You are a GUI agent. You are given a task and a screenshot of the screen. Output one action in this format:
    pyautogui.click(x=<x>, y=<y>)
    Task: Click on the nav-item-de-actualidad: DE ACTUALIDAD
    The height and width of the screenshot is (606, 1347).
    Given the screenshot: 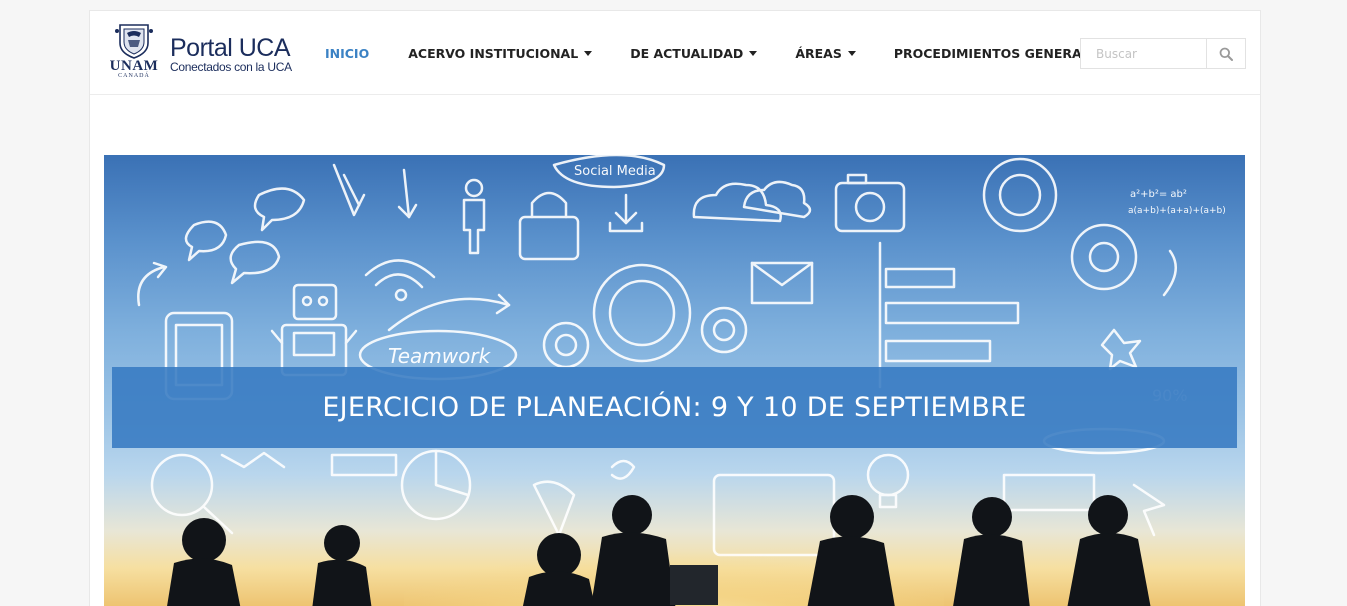 What is the action you would take?
    pyautogui.click(x=693, y=53)
    